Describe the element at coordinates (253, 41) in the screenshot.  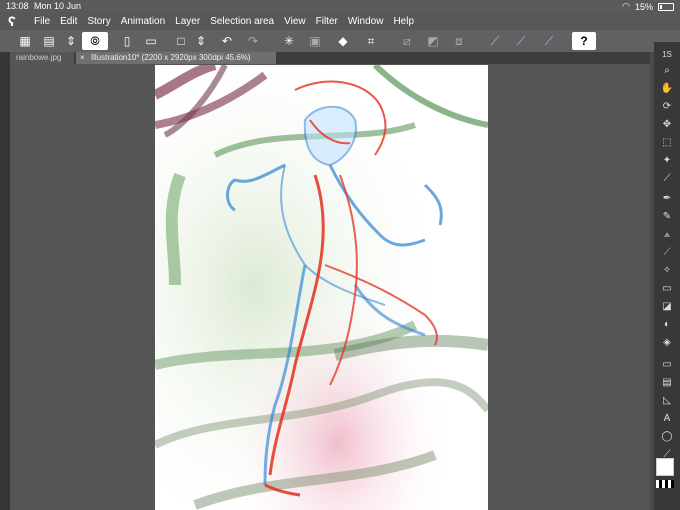
I see `redo-icon: ↷` at that location.